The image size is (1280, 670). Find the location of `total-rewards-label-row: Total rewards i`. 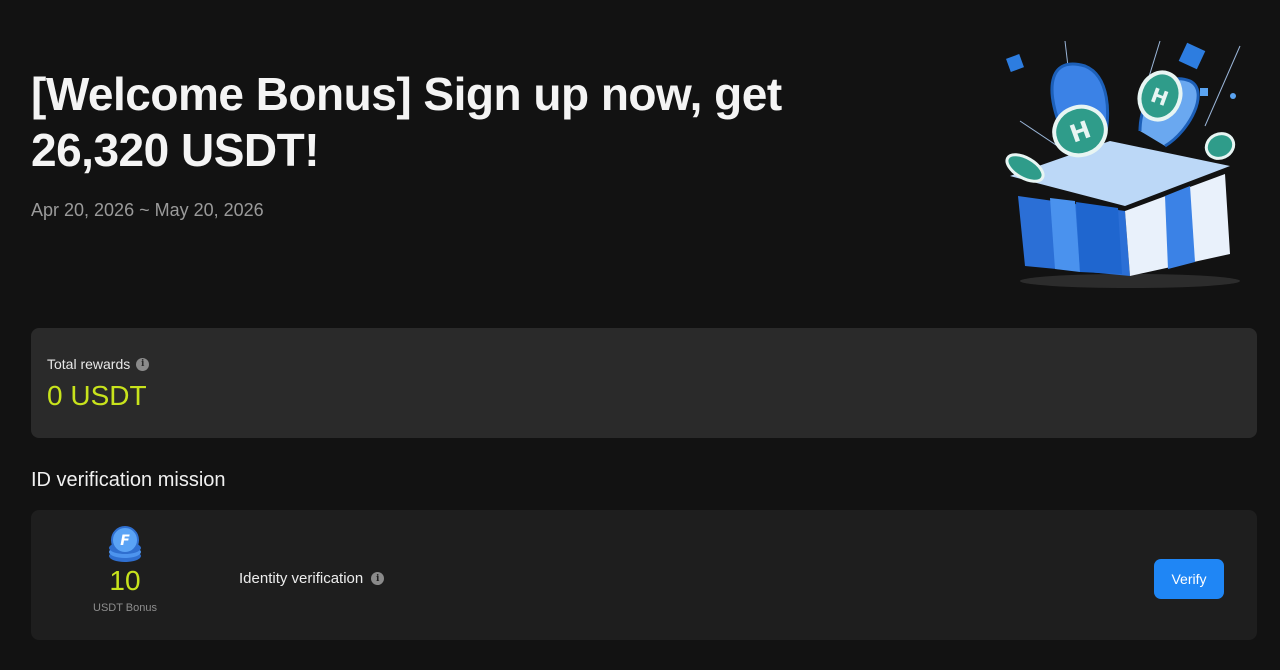

total-rewards-label-row: Total rewards i is located at coordinates (98, 364).